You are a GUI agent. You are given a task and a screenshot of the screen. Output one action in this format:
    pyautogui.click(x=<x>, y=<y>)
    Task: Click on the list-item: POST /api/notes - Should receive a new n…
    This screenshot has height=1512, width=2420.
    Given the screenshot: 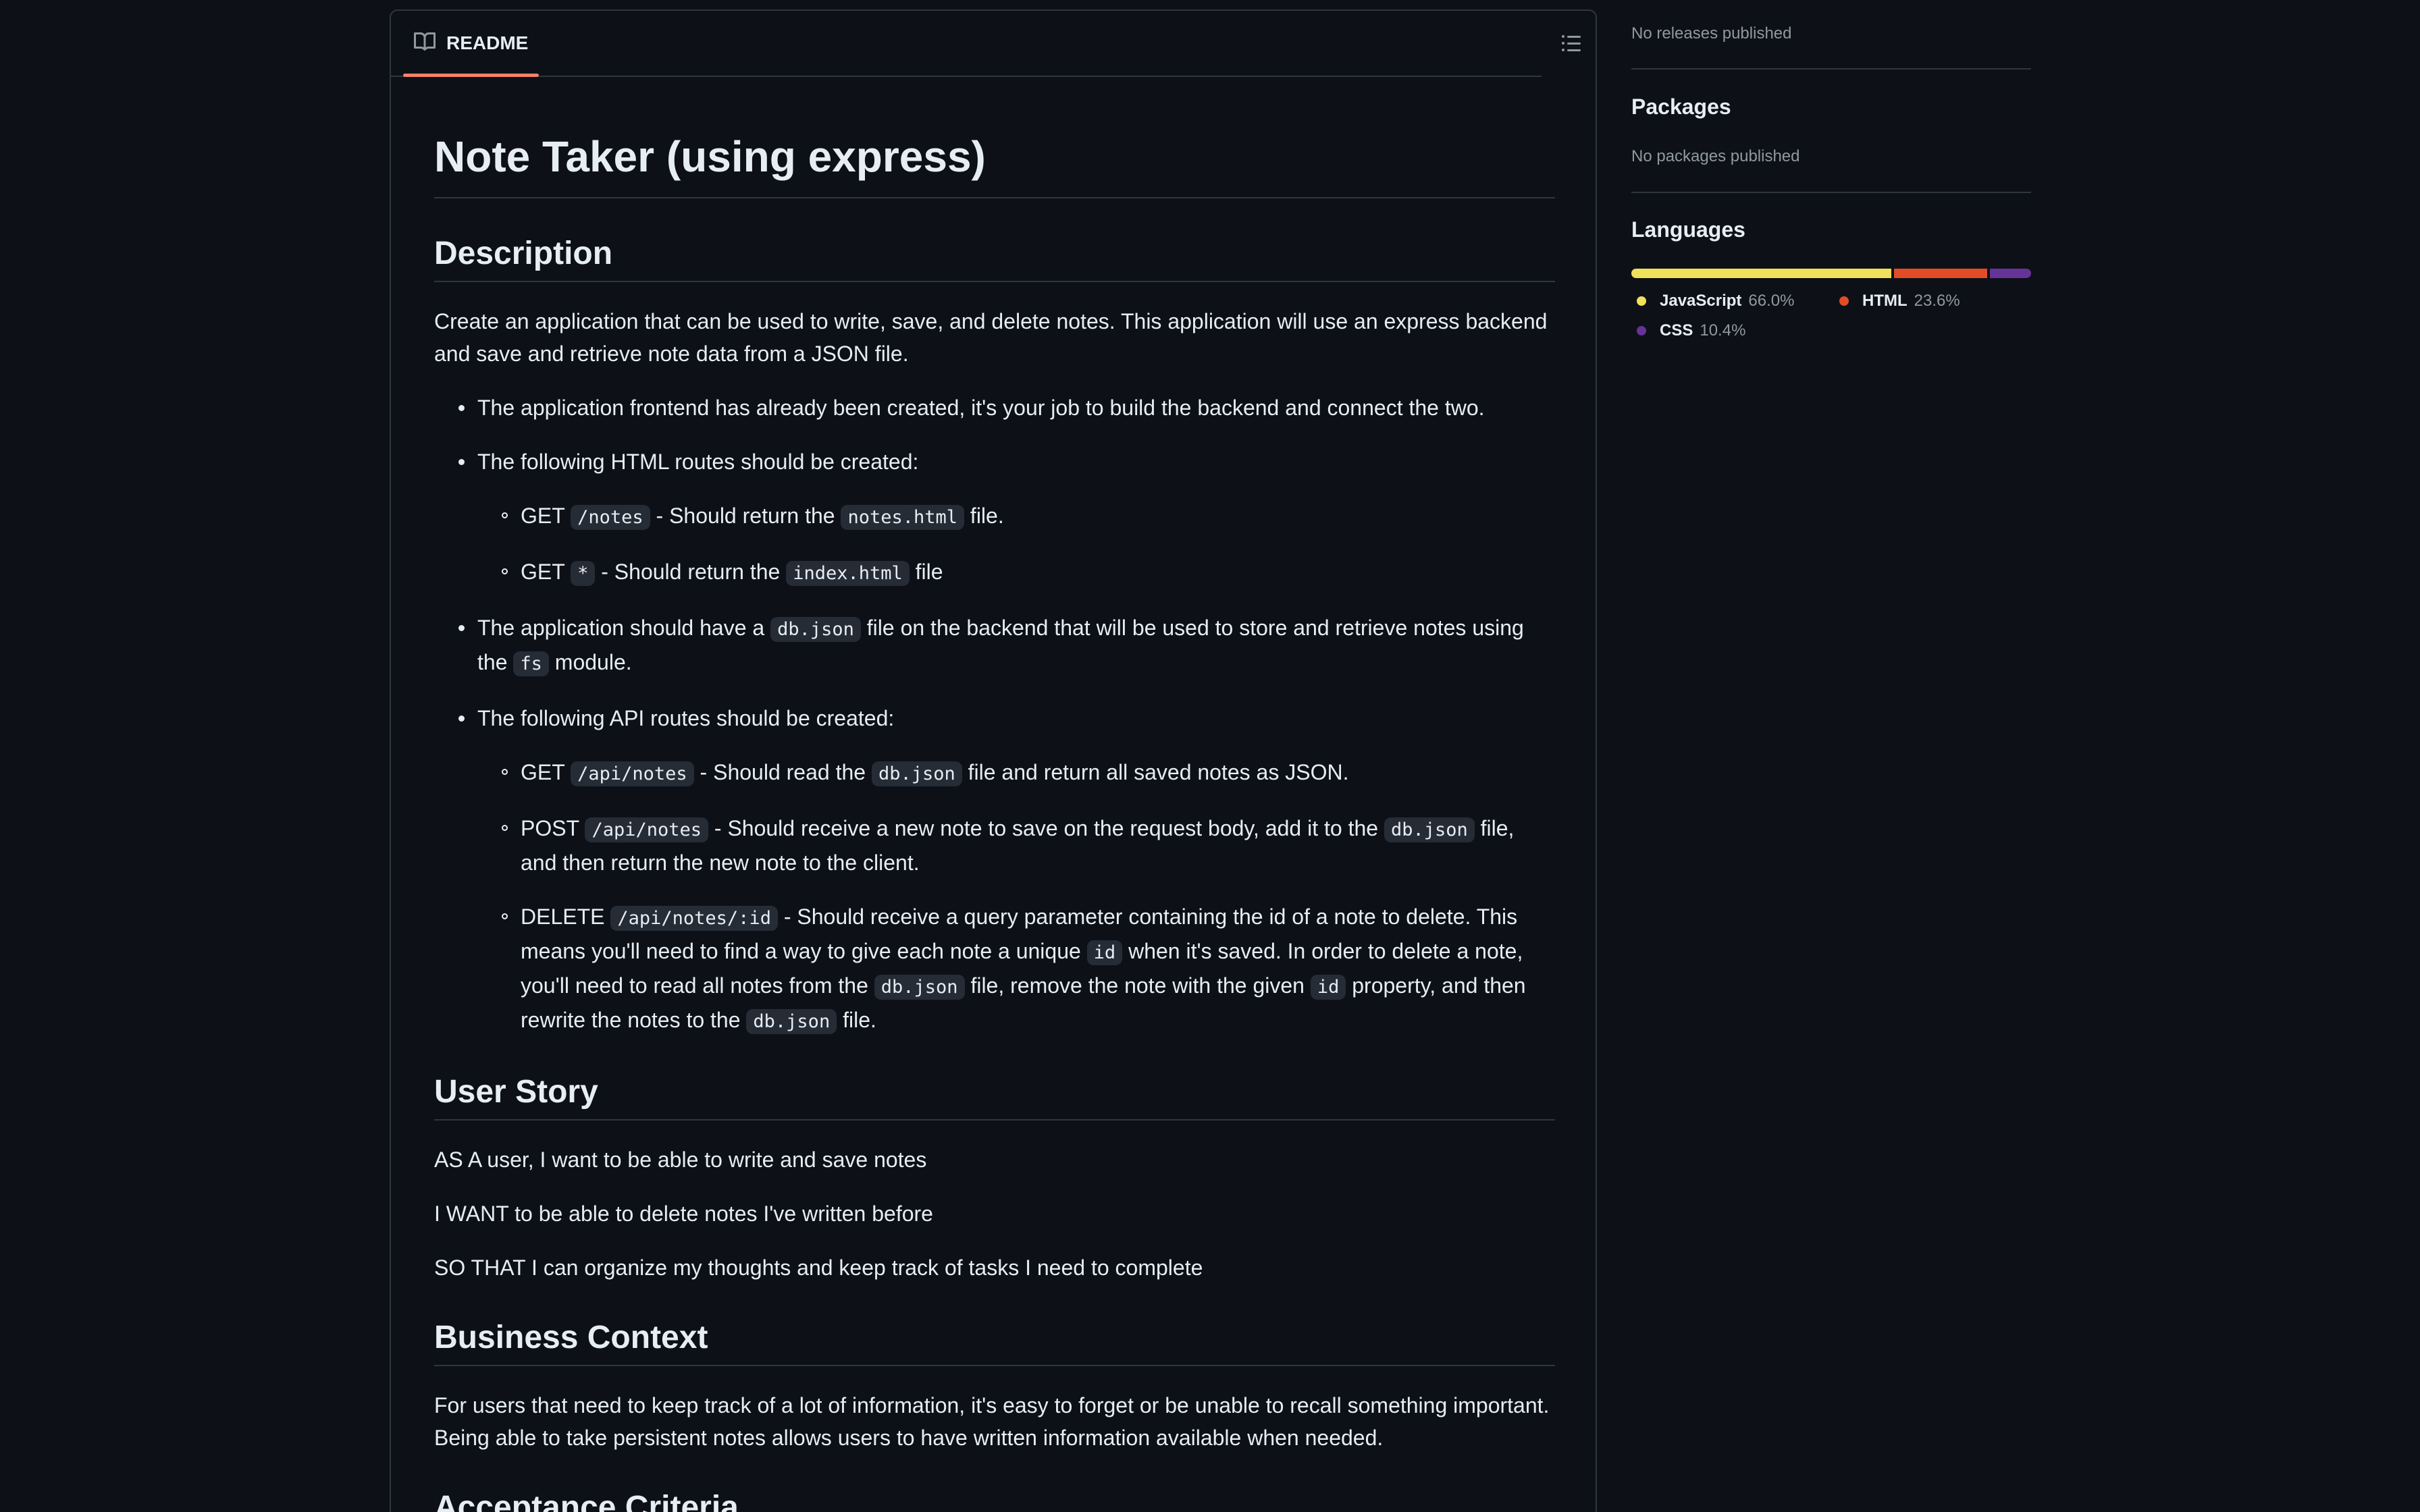 What is the action you would take?
    pyautogui.click(x=1028, y=846)
    